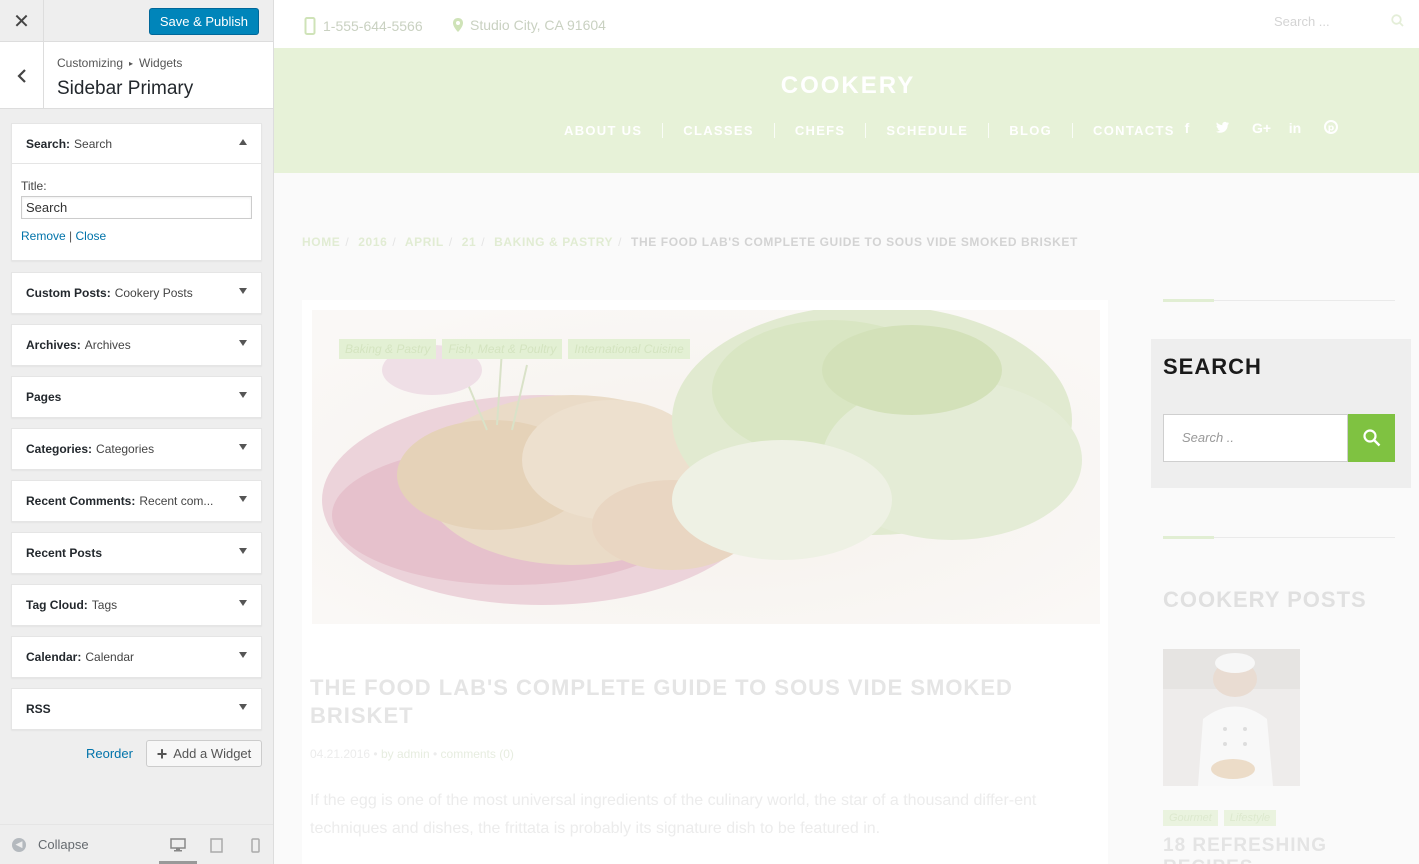 The width and height of the screenshot is (1419, 864). I want to click on widget-type: Tag Cloud, so click(55, 605).